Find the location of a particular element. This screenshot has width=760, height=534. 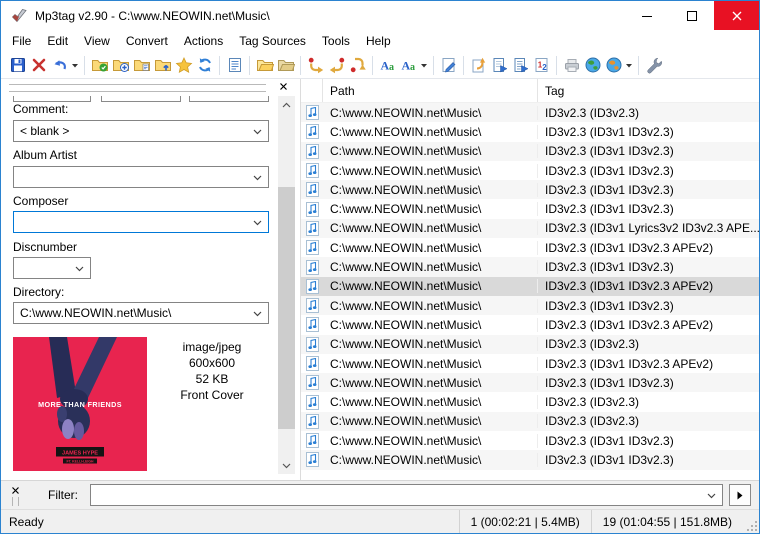

undo-icon is located at coordinates (59, 65).